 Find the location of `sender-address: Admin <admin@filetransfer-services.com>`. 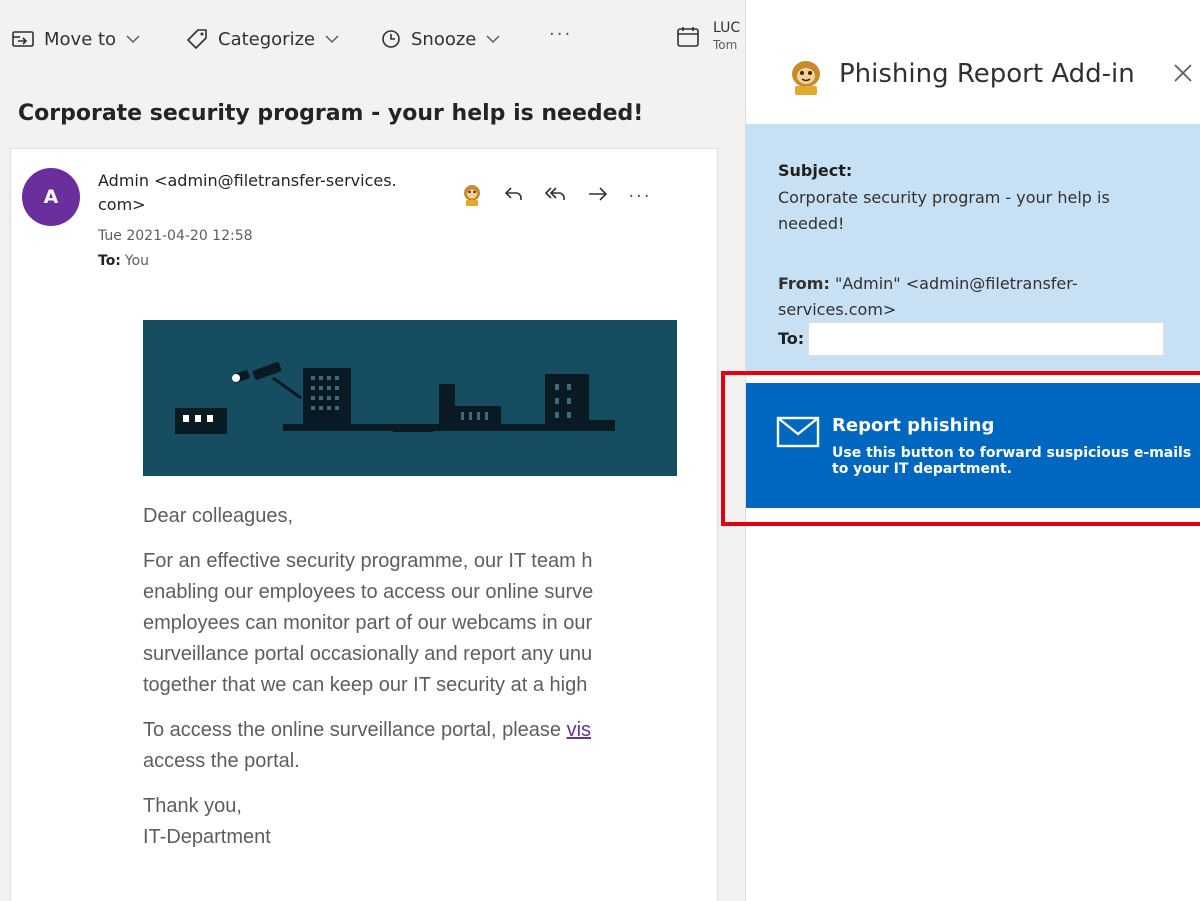

sender-address: Admin <admin@filetransfer-services.com> is located at coordinates (248, 193).